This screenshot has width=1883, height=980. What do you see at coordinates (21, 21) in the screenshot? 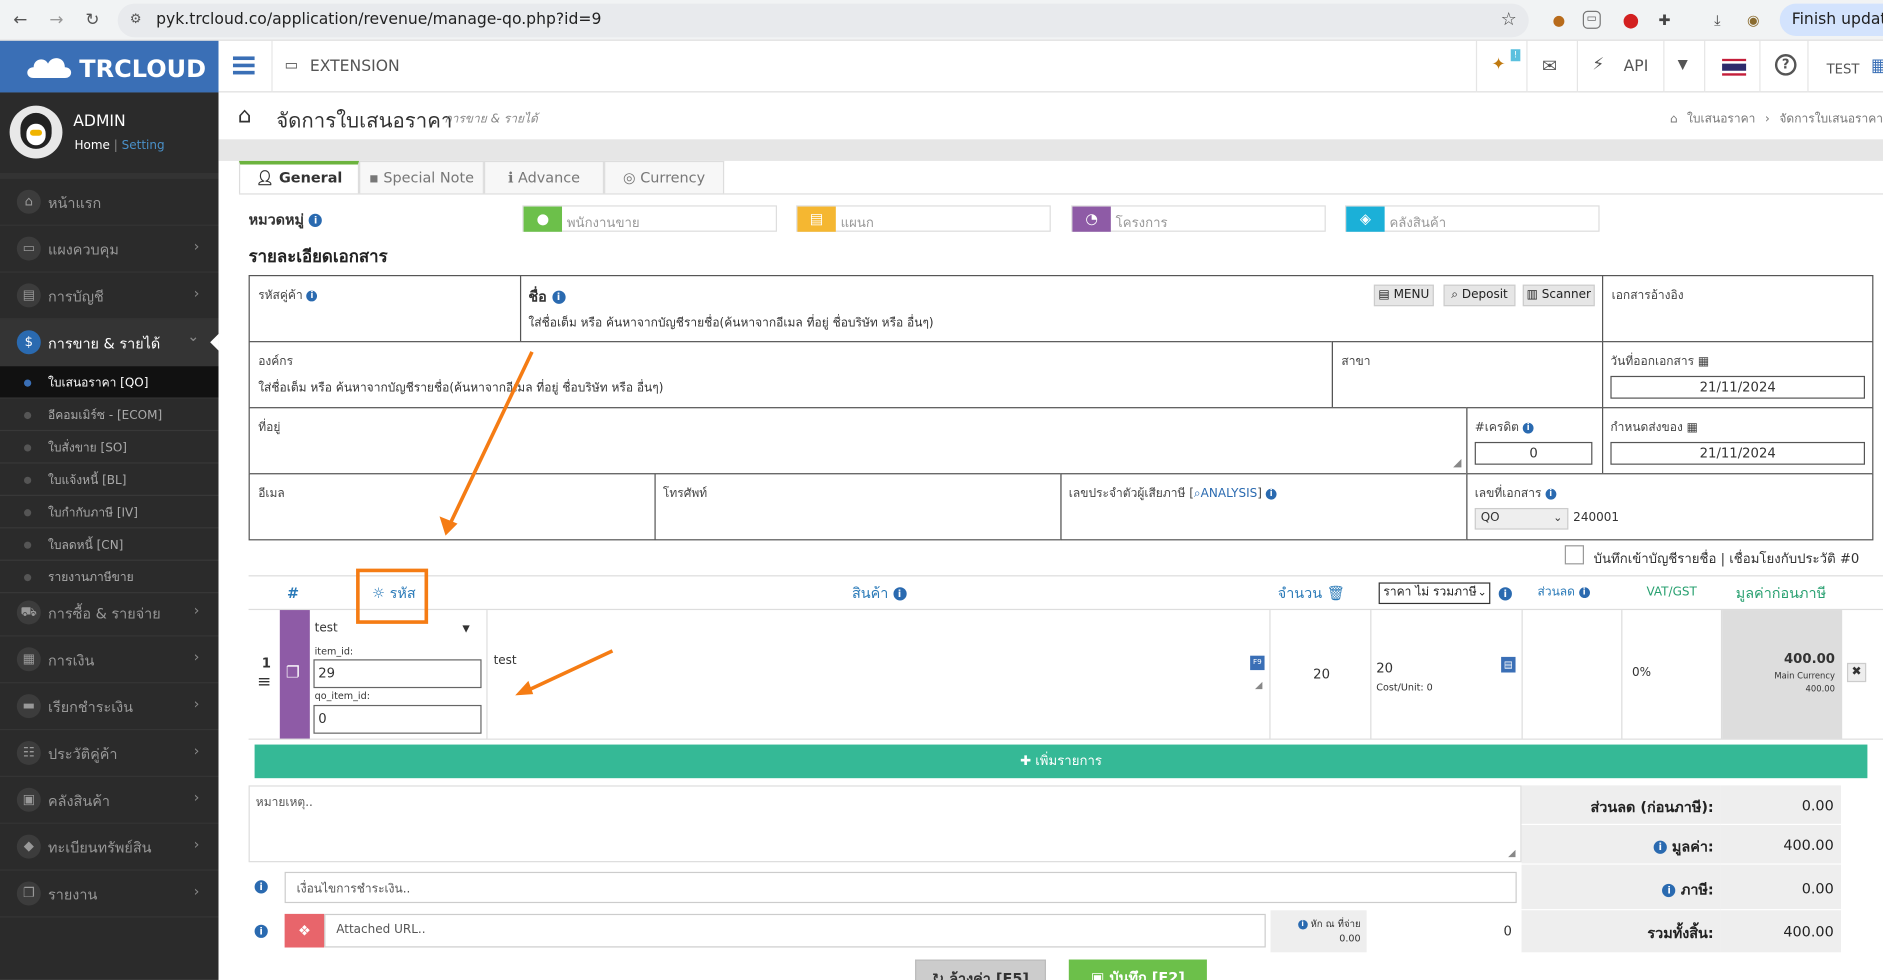
I see `back-icon: ←` at bounding box center [21, 21].